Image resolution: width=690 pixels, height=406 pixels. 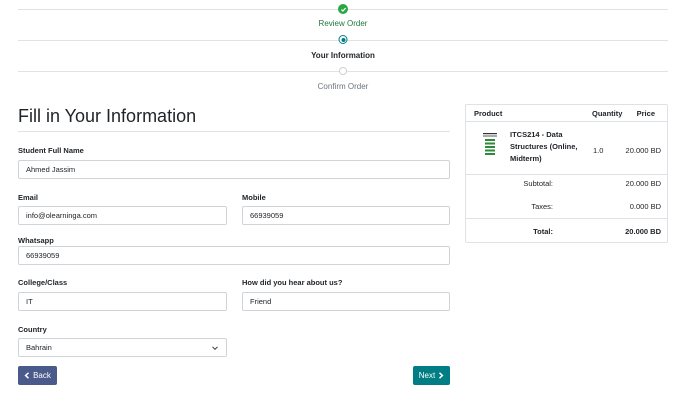 What do you see at coordinates (645, 206) in the screenshot?
I see `taxes-value: 0.000 BD` at bounding box center [645, 206].